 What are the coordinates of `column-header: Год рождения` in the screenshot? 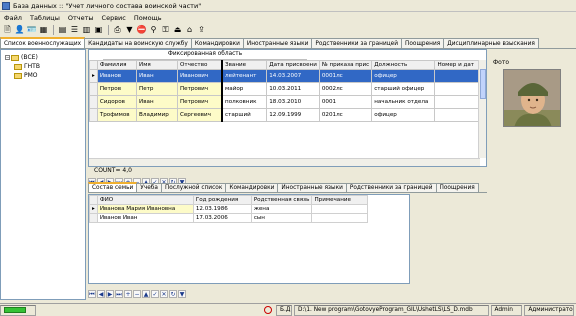 It's located at (222, 200).